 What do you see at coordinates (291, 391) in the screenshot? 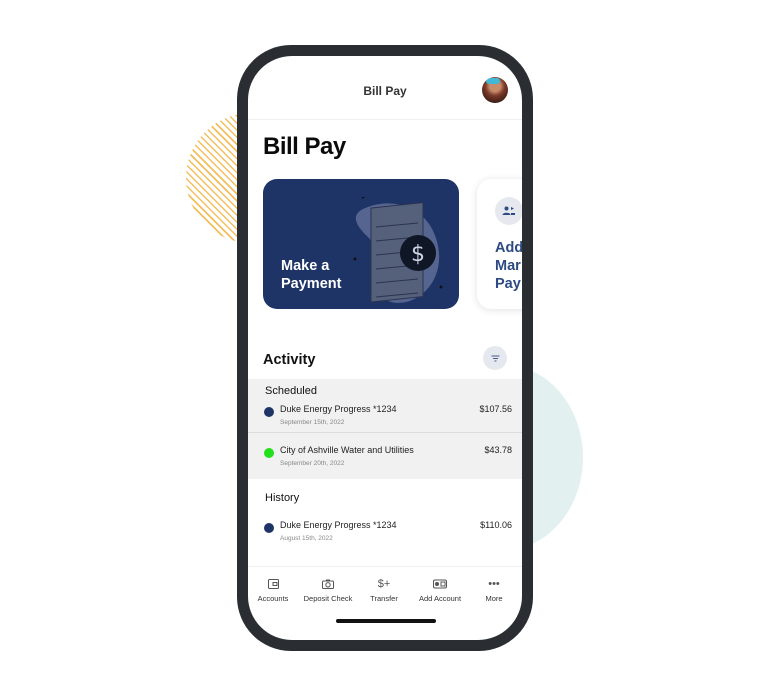
I see `scheduled-label: Scheduled` at bounding box center [291, 391].